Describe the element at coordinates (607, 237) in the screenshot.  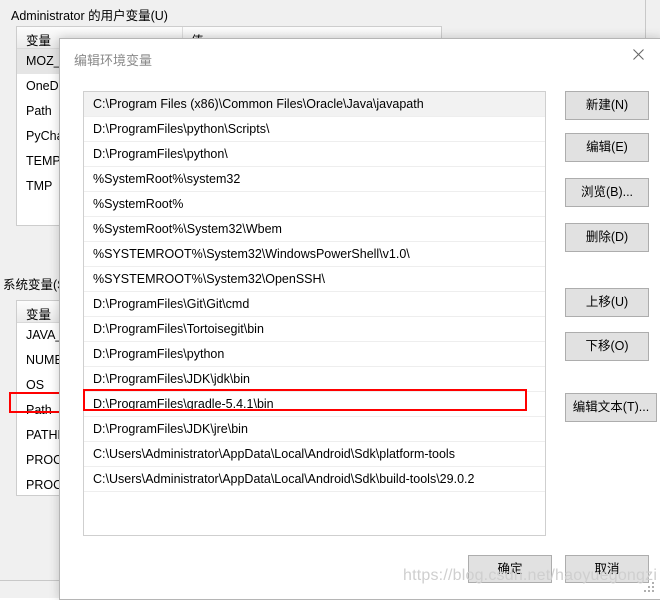
I see `delete-button: 删除(D)` at that location.